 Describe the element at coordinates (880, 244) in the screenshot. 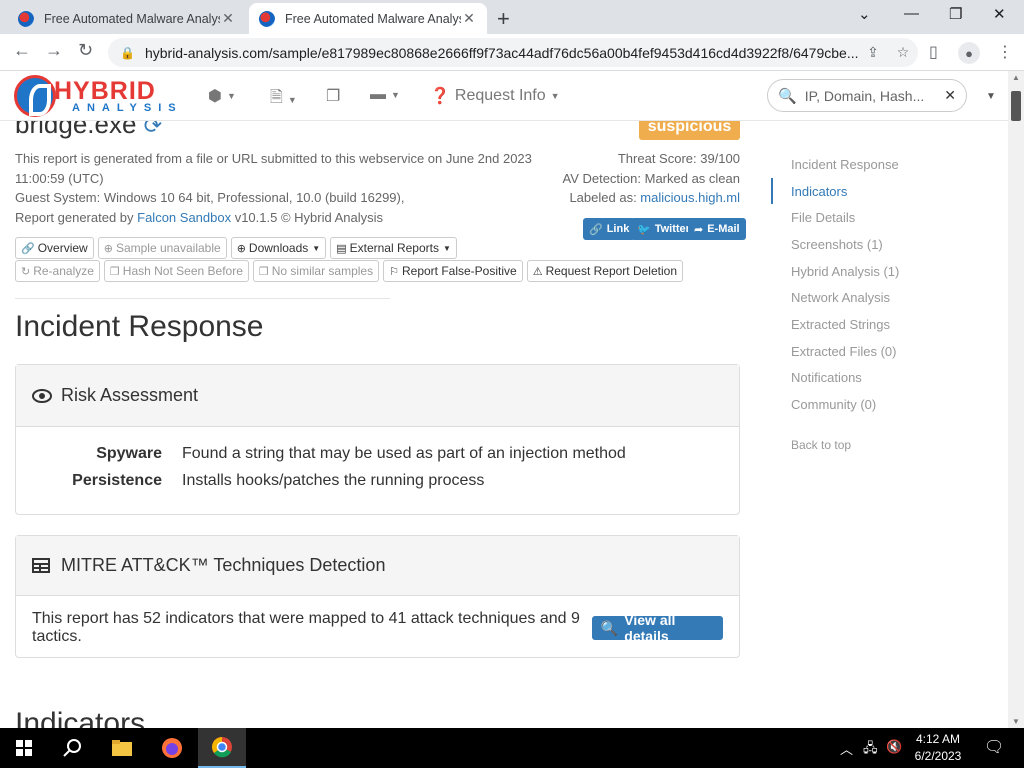

I see `sidenav-item-screenshots: Screenshots (1)` at that location.